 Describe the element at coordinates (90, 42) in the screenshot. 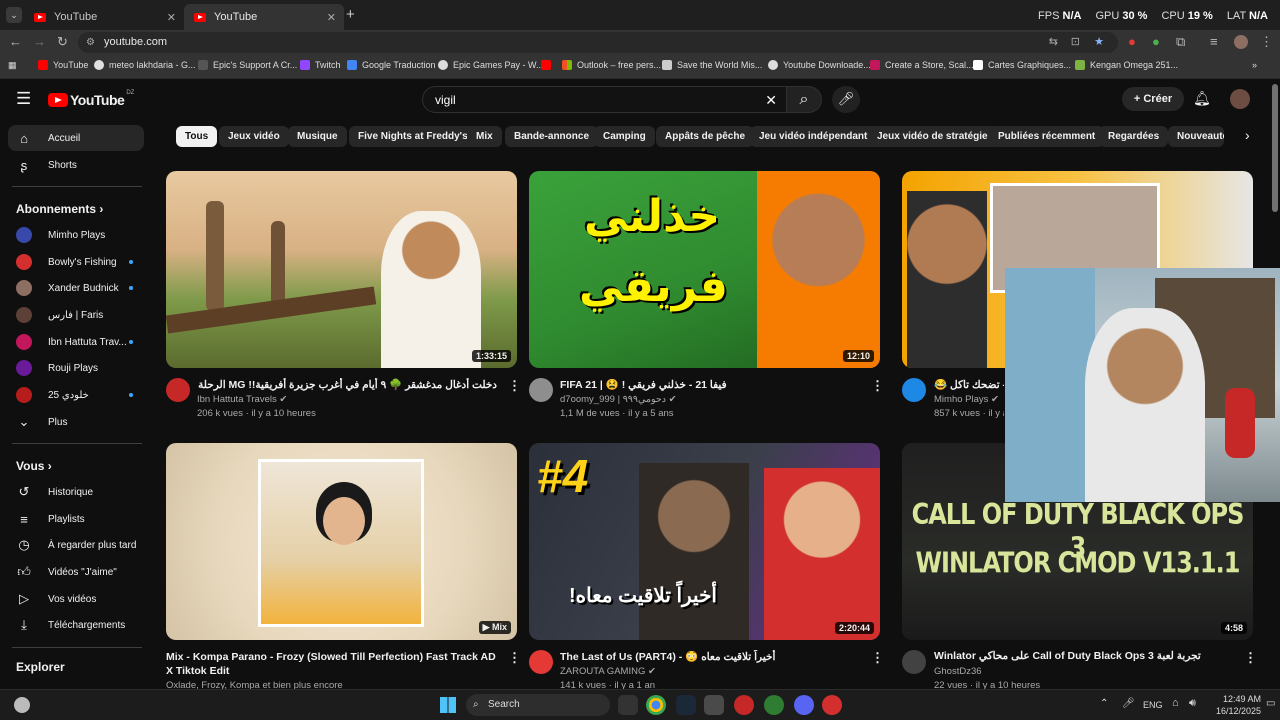

I see `site-info-icon: ⚙` at that location.